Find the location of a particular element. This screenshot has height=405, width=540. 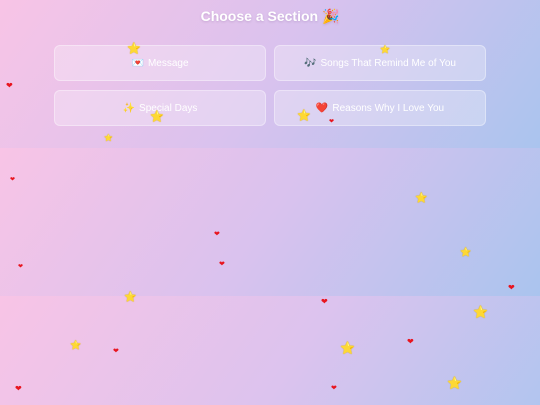

music-notes-icon: 🎶 is located at coordinates (310, 63).